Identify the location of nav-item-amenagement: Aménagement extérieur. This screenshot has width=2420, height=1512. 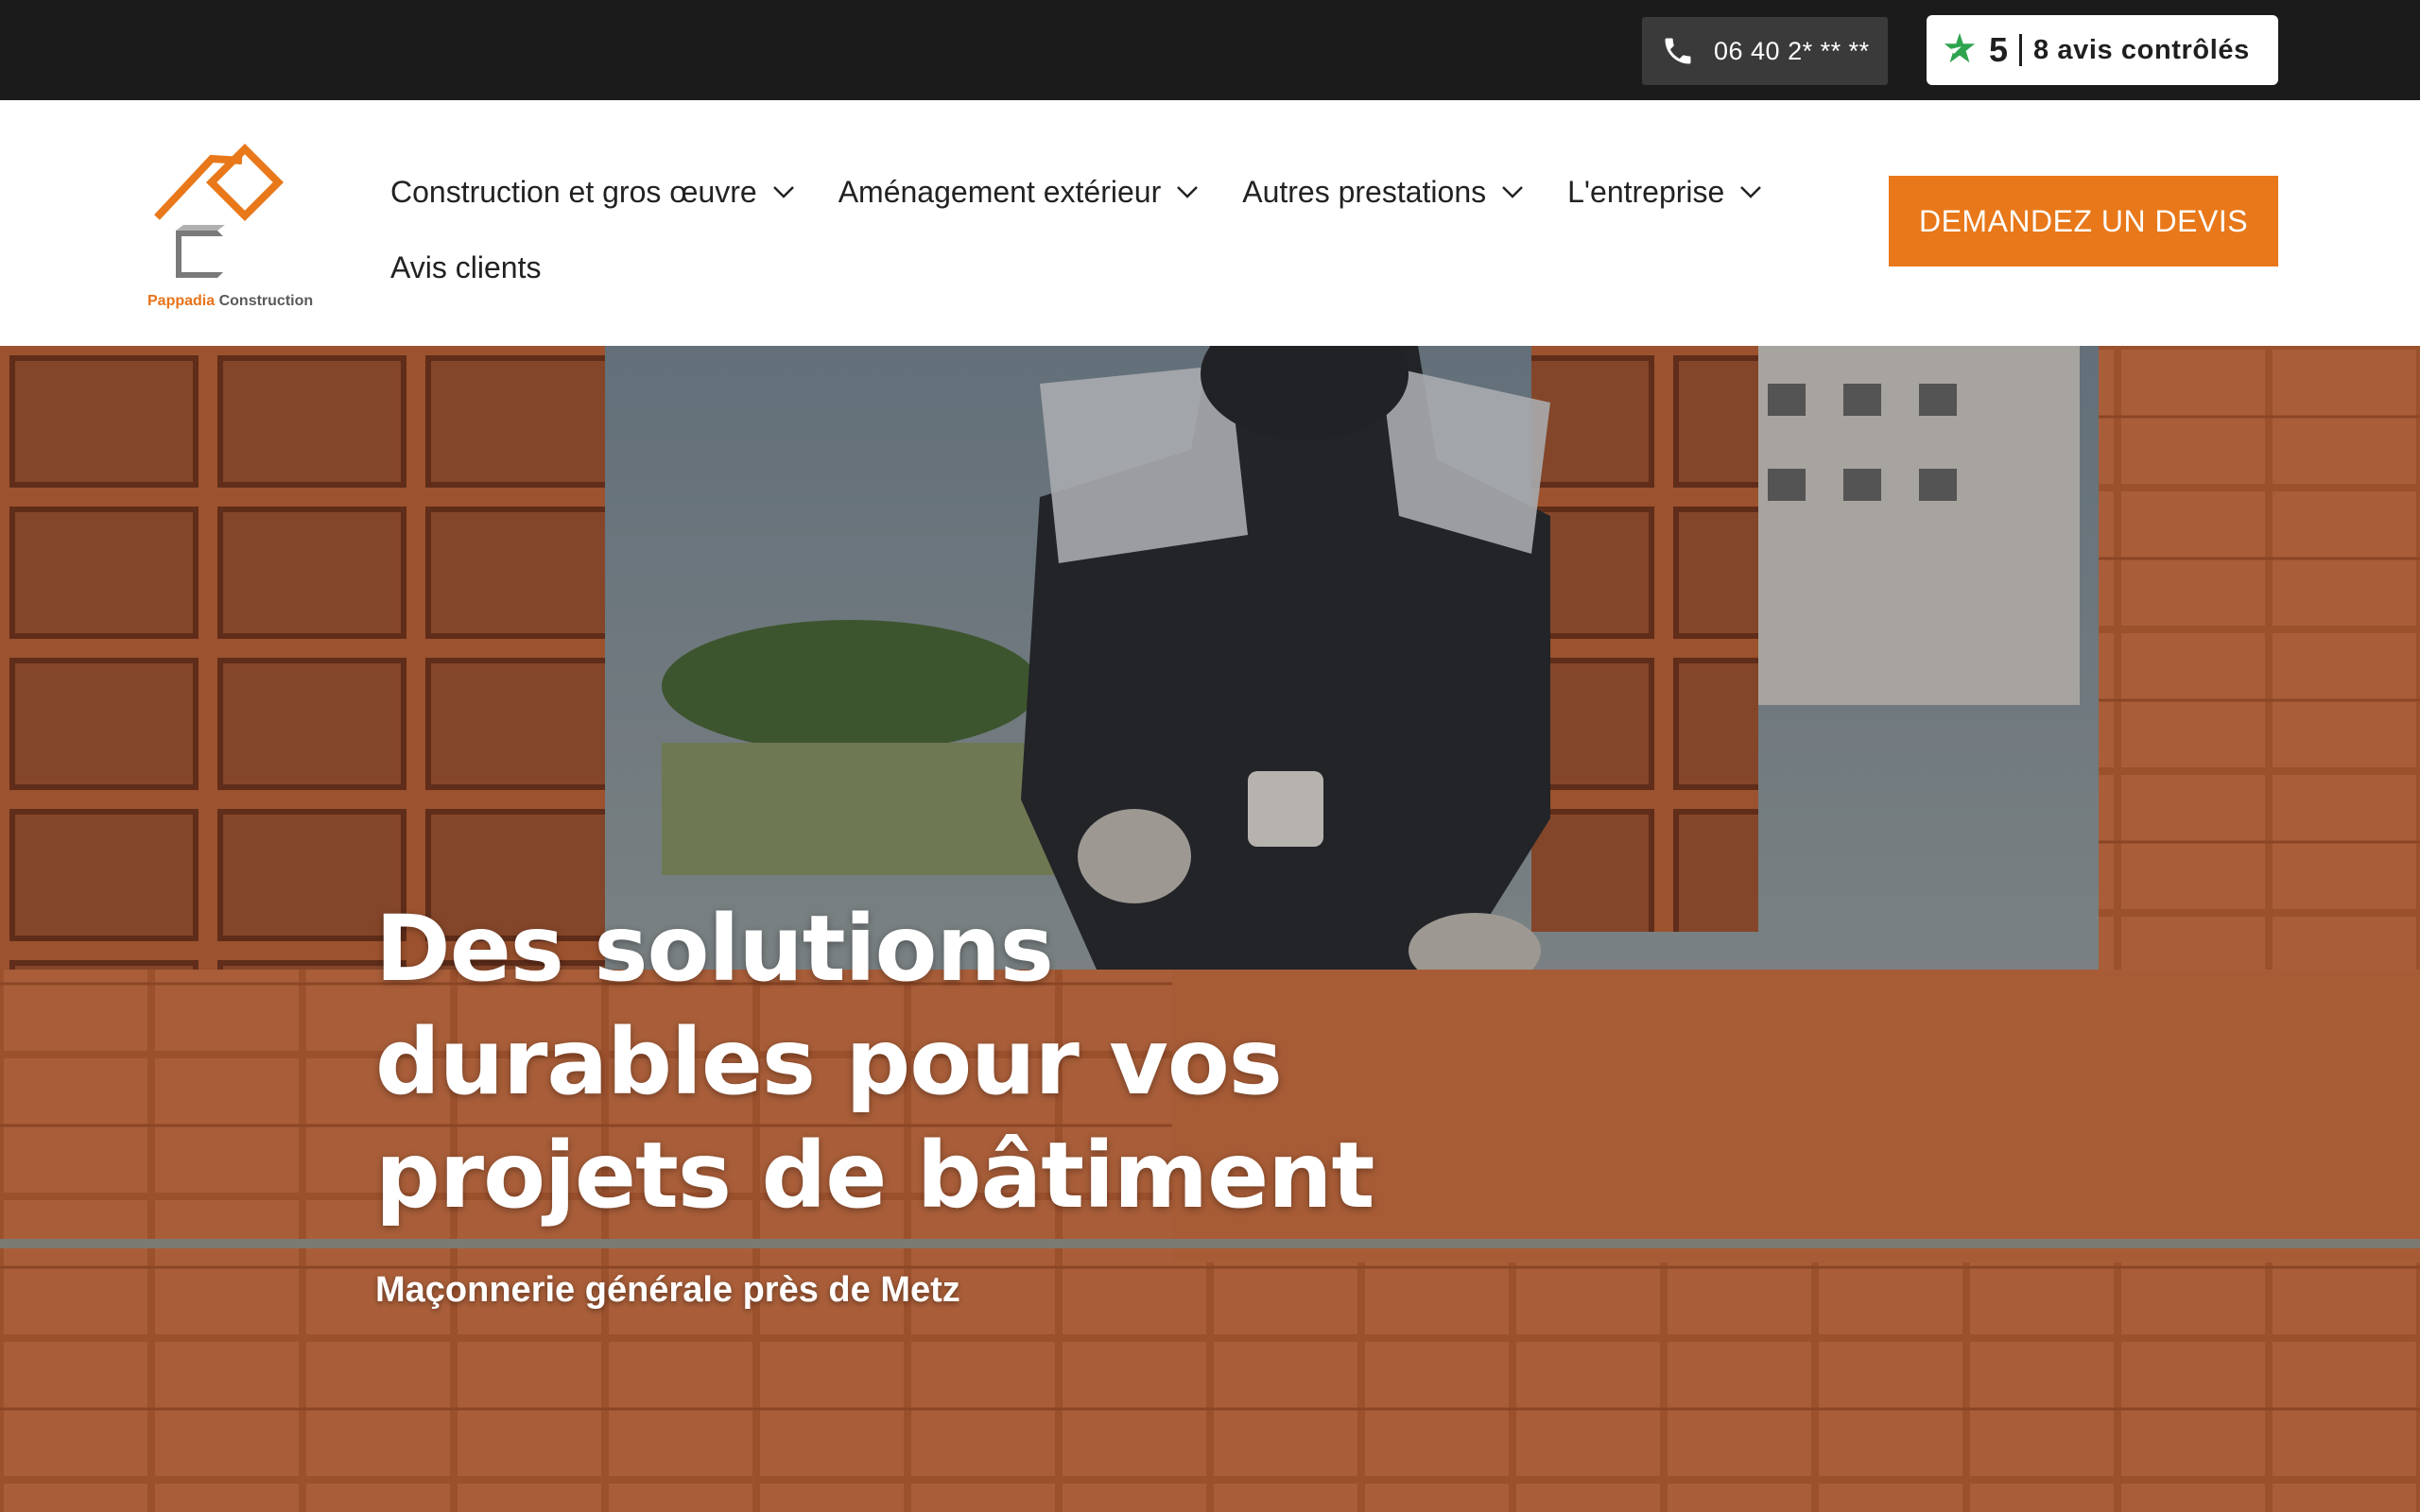
(1019, 192).